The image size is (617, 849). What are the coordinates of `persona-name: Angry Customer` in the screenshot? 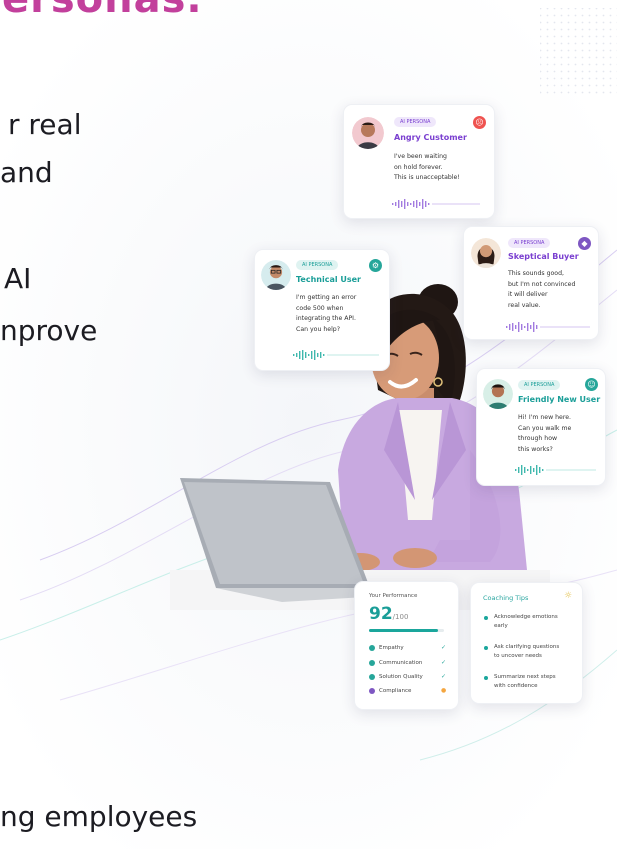 It's located at (430, 137).